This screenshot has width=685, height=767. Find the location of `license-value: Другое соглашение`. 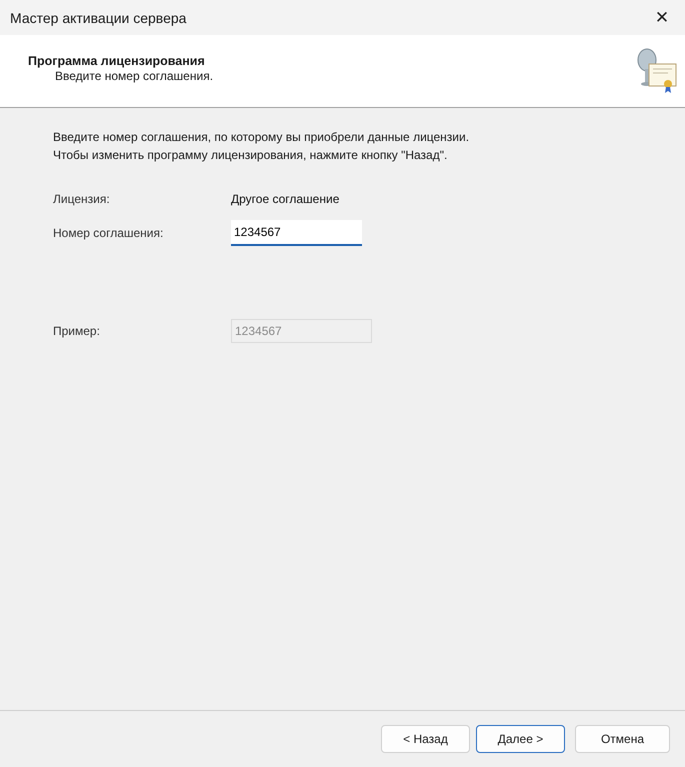

license-value: Другое соглашение is located at coordinates (285, 199).